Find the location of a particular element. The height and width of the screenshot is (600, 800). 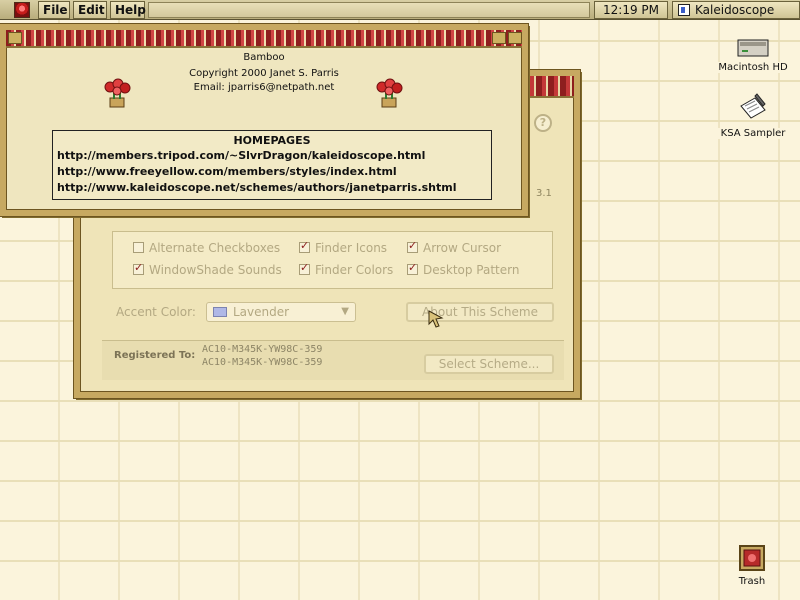

checkbox-desktop-pattern is located at coordinates (412, 268).